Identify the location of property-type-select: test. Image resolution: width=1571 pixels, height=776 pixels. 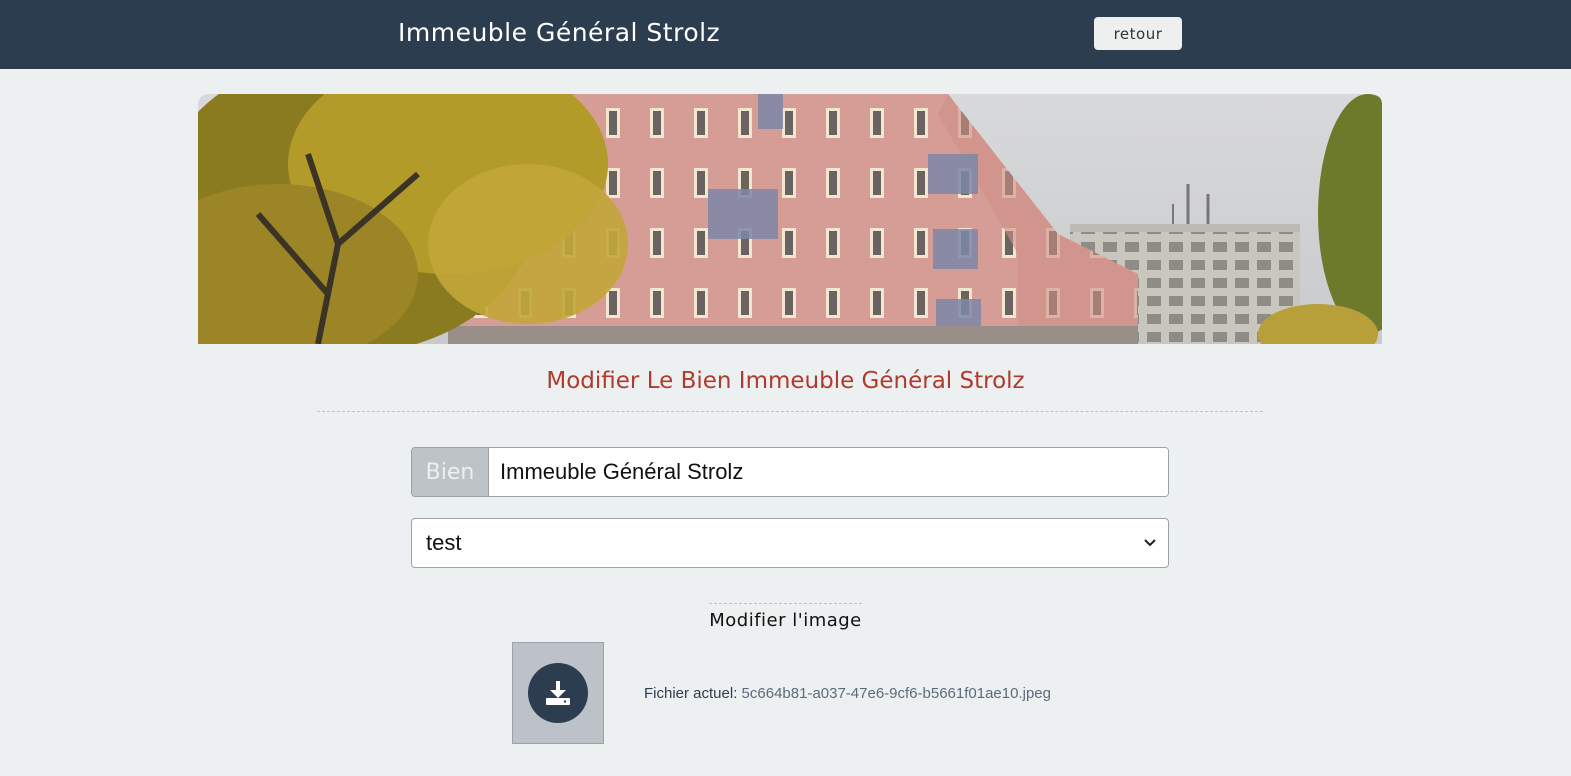
(790, 543).